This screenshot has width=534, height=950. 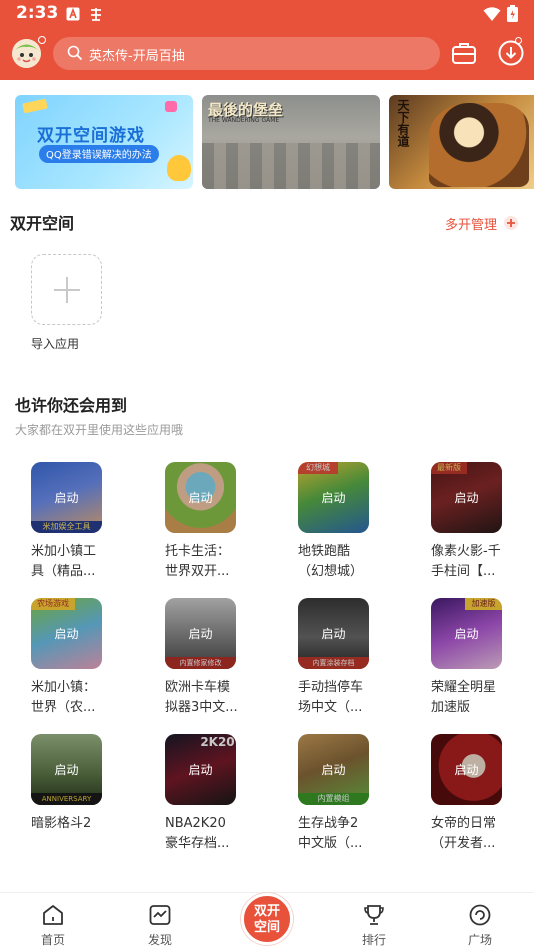 What do you see at coordinates (267, 14) in the screenshot?
I see `status-bar: 2:33` at bounding box center [267, 14].